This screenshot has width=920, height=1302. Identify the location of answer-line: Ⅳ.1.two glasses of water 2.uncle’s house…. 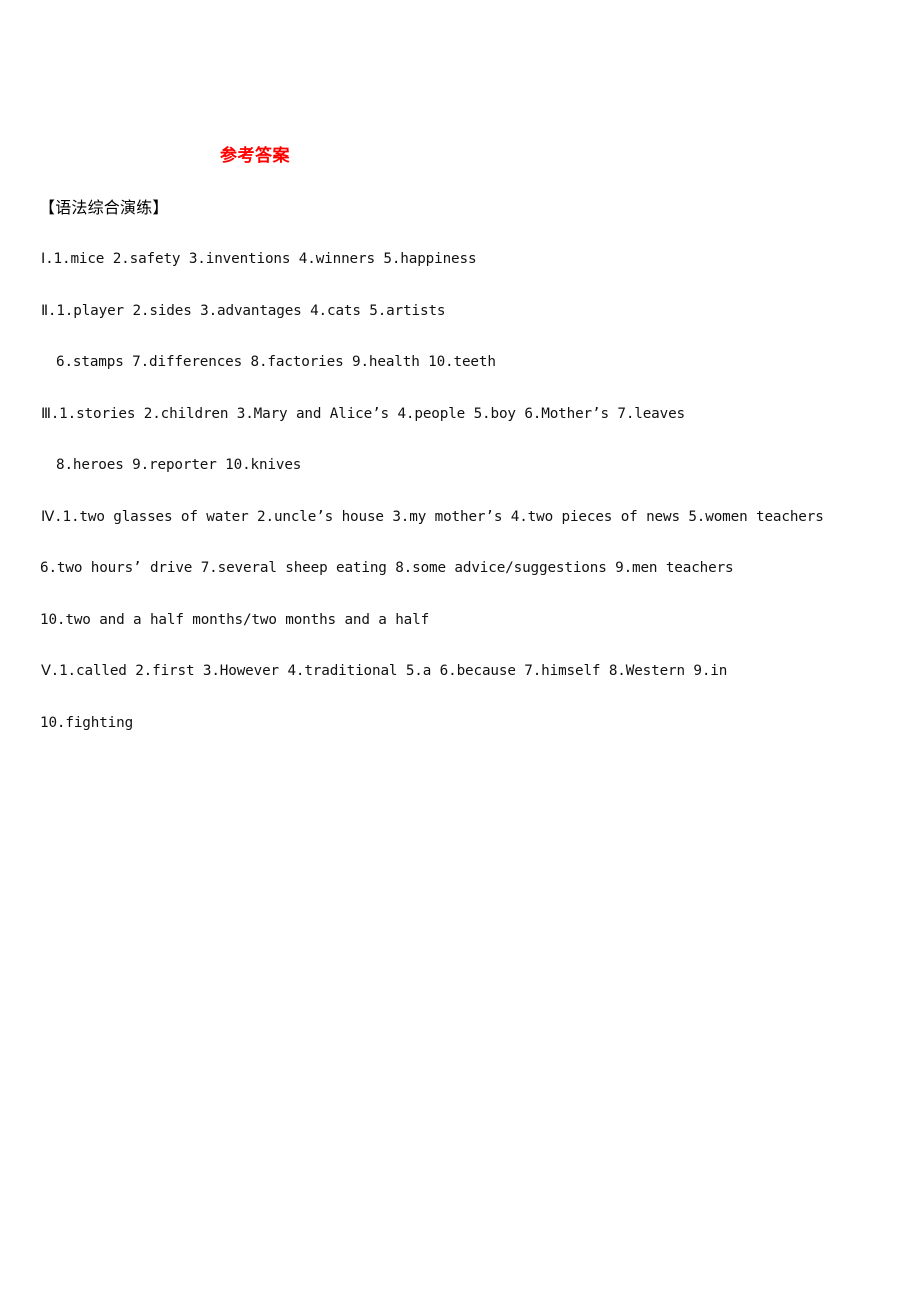
(460, 532).